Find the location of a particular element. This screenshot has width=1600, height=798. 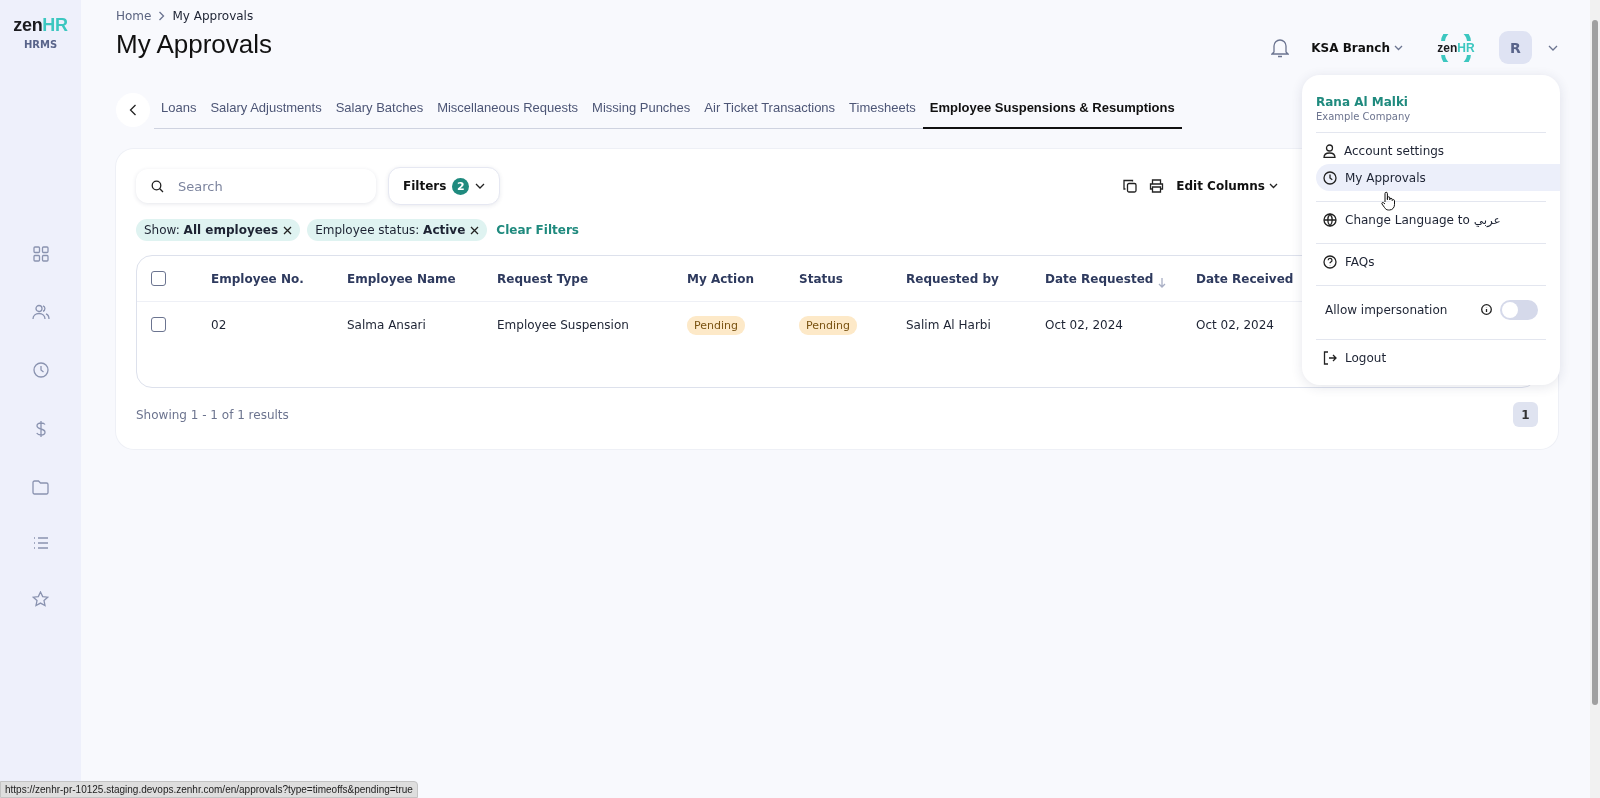

logout-icon is located at coordinates (1330, 357).